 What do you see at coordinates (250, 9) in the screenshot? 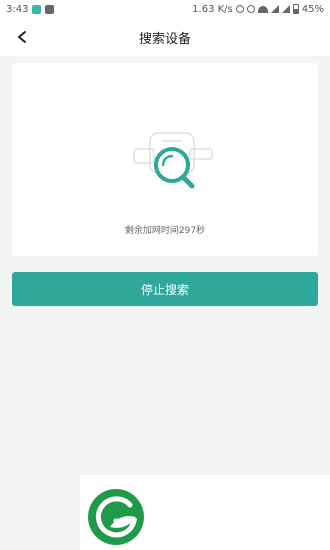
I see `mute-icon` at bounding box center [250, 9].